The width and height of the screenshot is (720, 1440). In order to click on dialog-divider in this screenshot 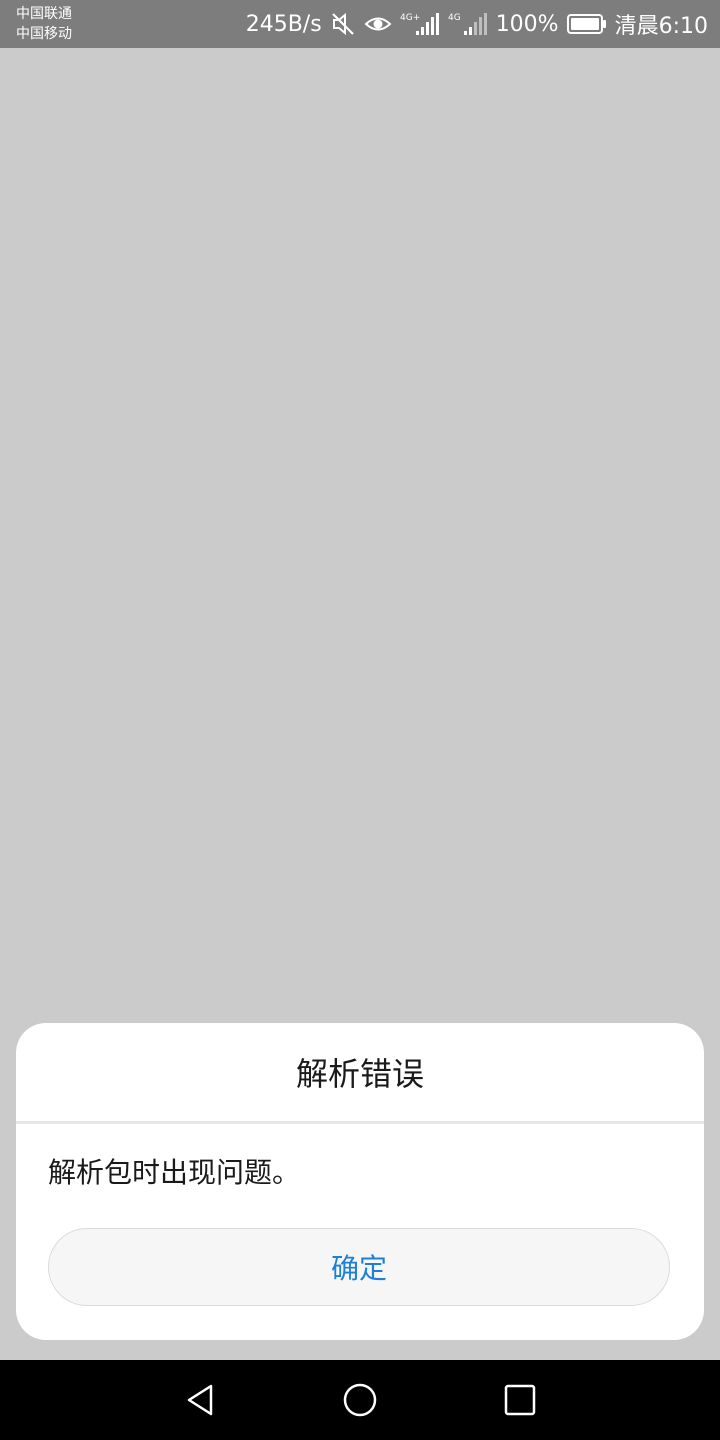, I will do `click(360, 1122)`.